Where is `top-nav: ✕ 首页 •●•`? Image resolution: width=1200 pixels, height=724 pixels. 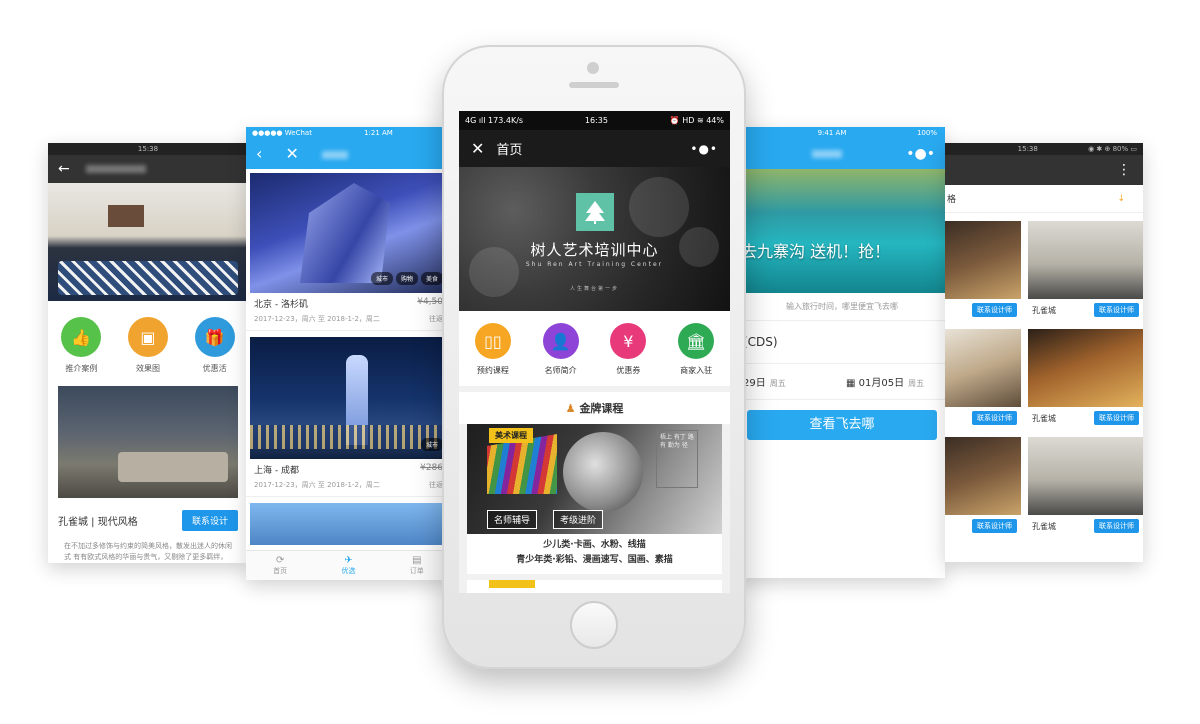 top-nav: ✕ 首页 •●• is located at coordinates (594, 148).